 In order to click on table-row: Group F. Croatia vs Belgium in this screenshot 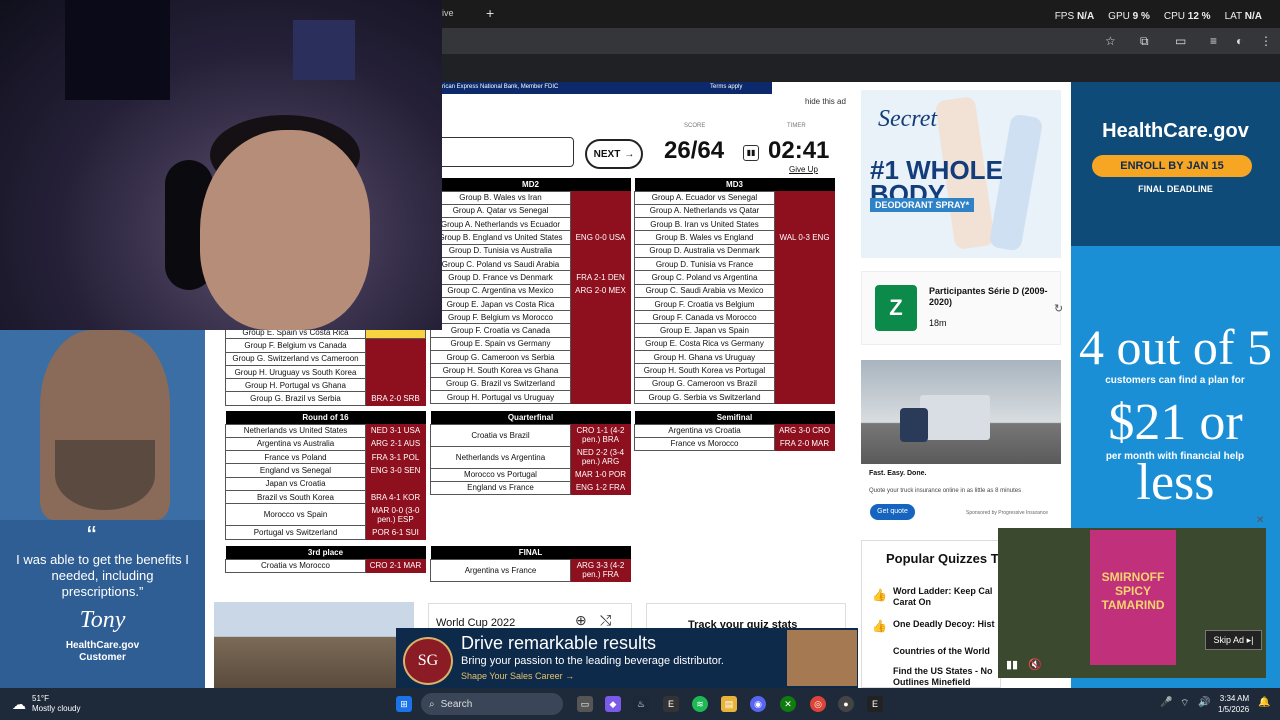, I will do `click(734, 304)`.